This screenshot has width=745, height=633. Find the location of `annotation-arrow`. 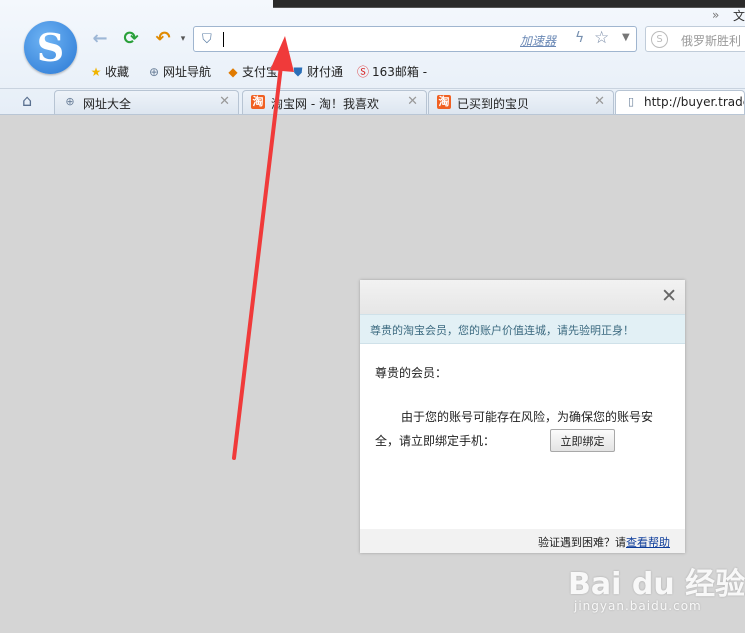

annotation-arrow is located at coordinates (263, 248).